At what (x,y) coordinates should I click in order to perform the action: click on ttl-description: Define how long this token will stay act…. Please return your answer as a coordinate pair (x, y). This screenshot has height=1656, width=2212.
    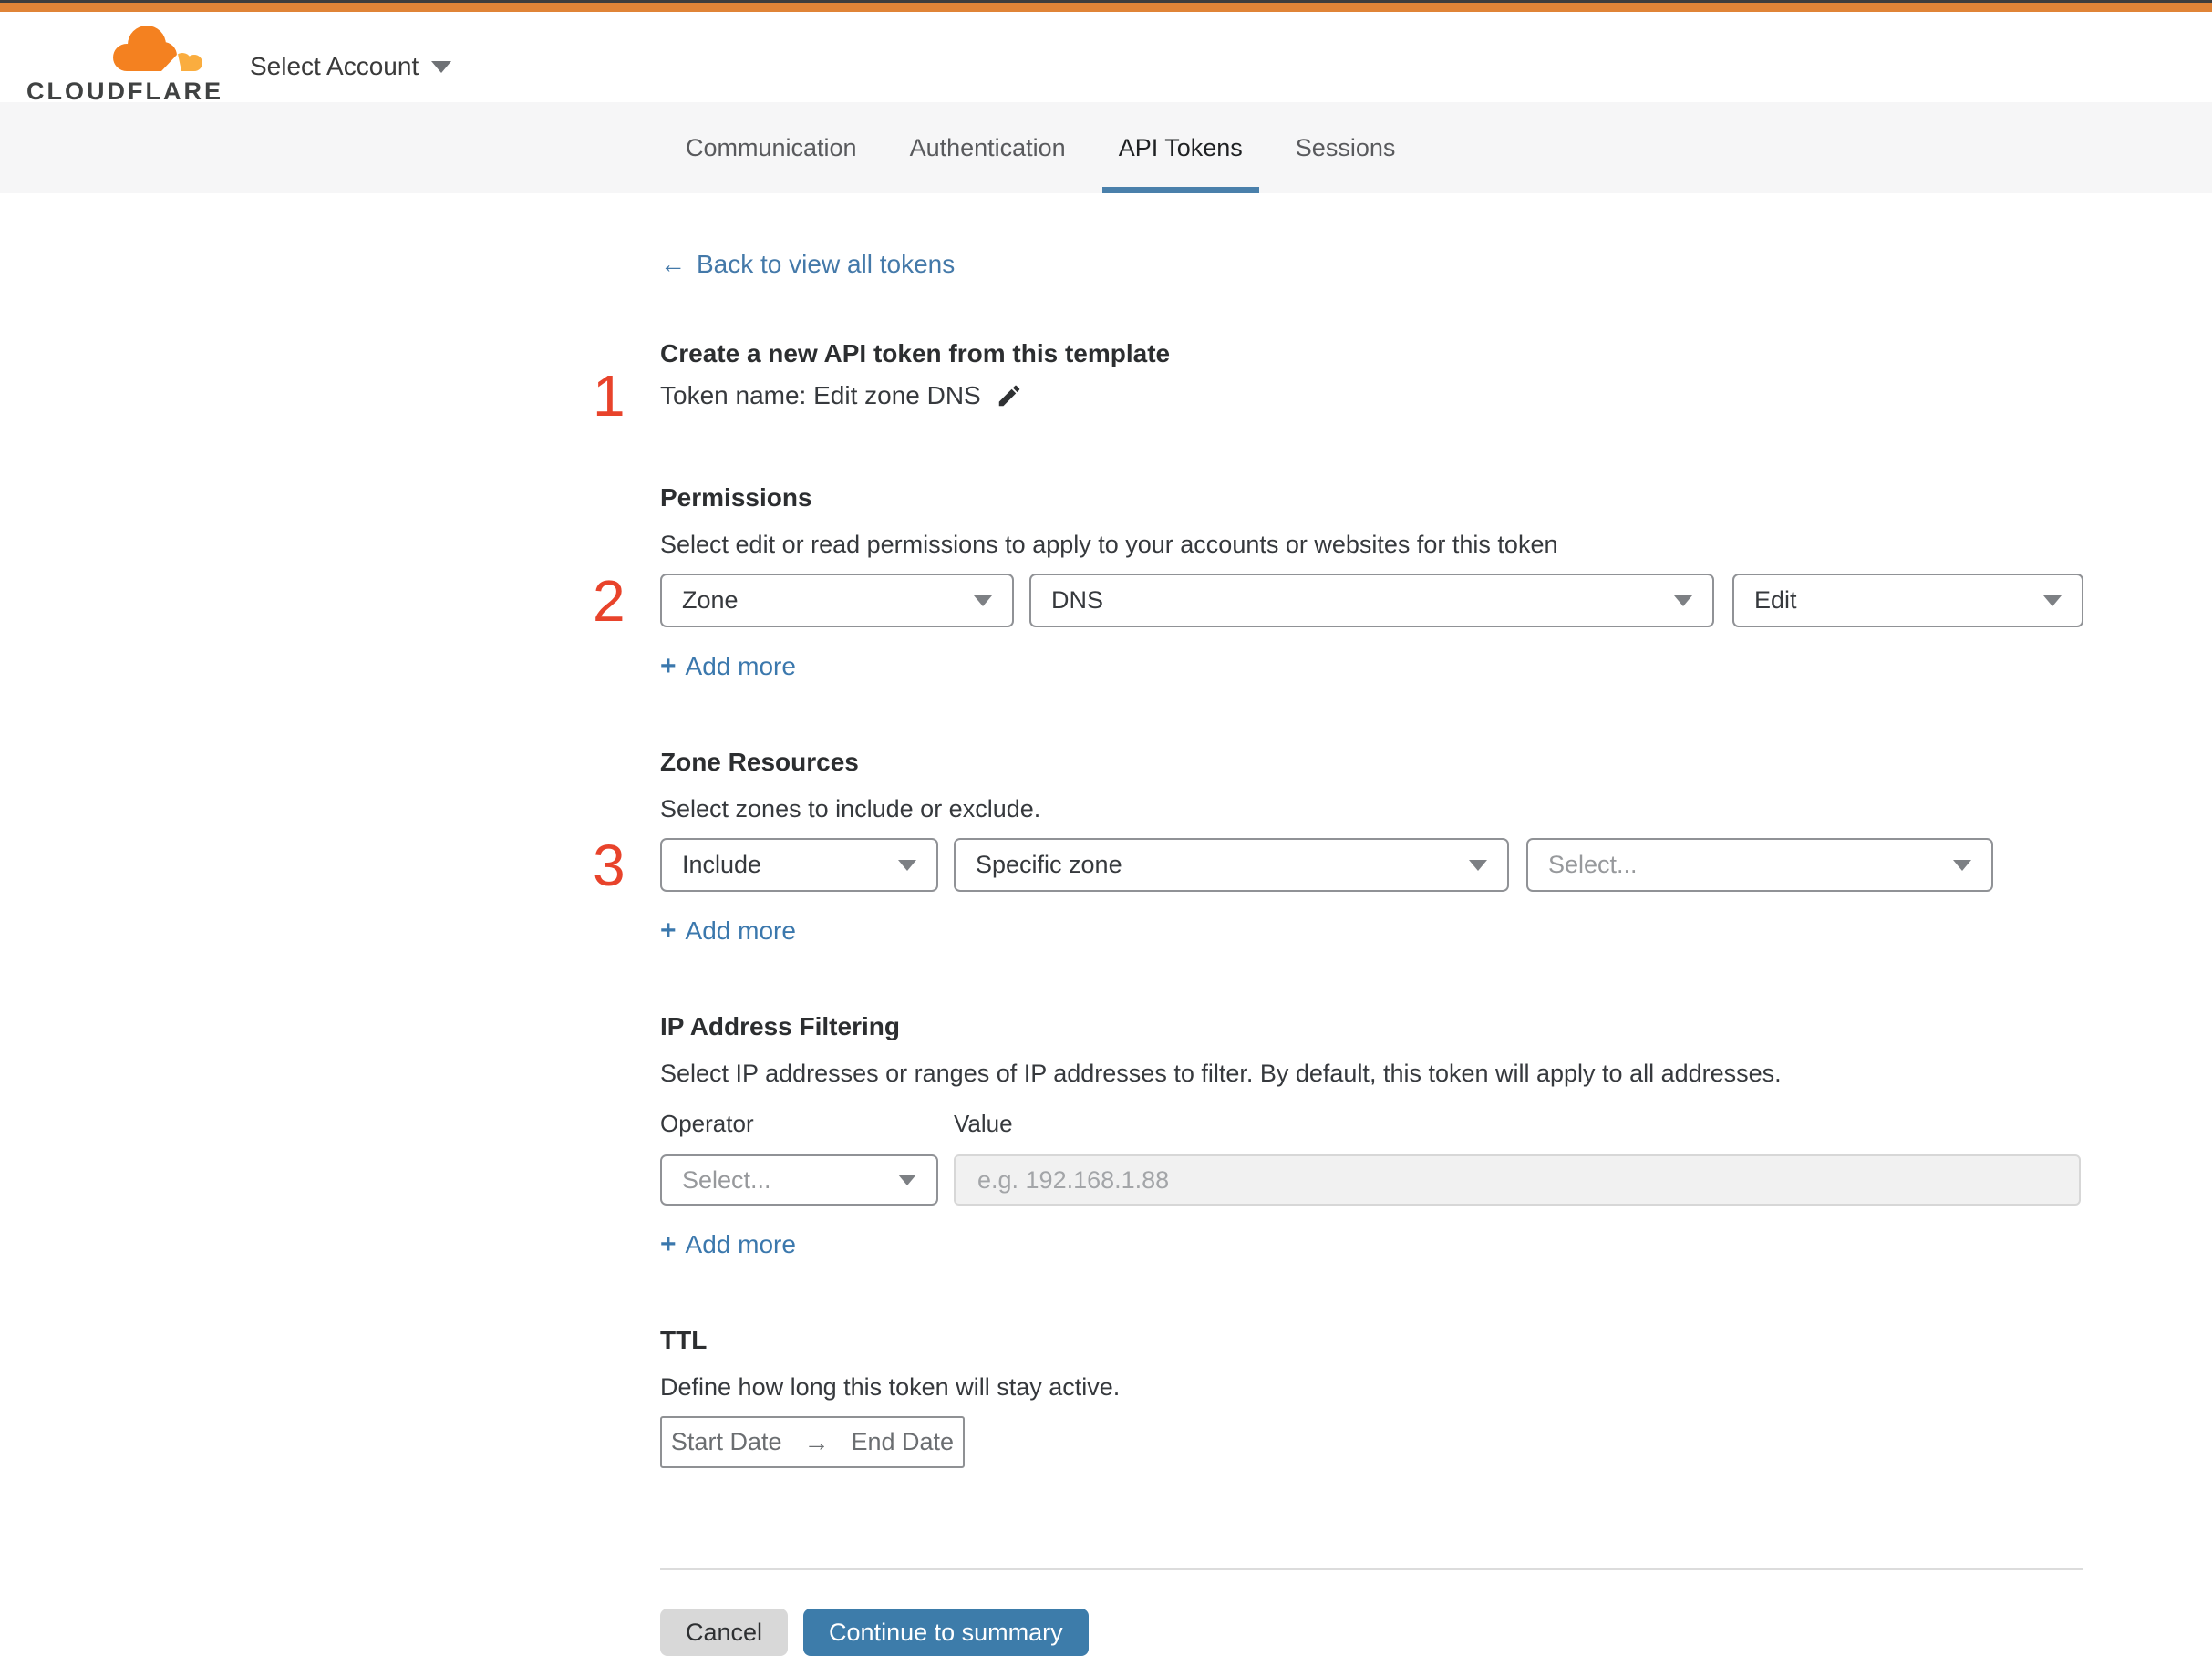
    Looking at the image, I should click on (890, 1387).